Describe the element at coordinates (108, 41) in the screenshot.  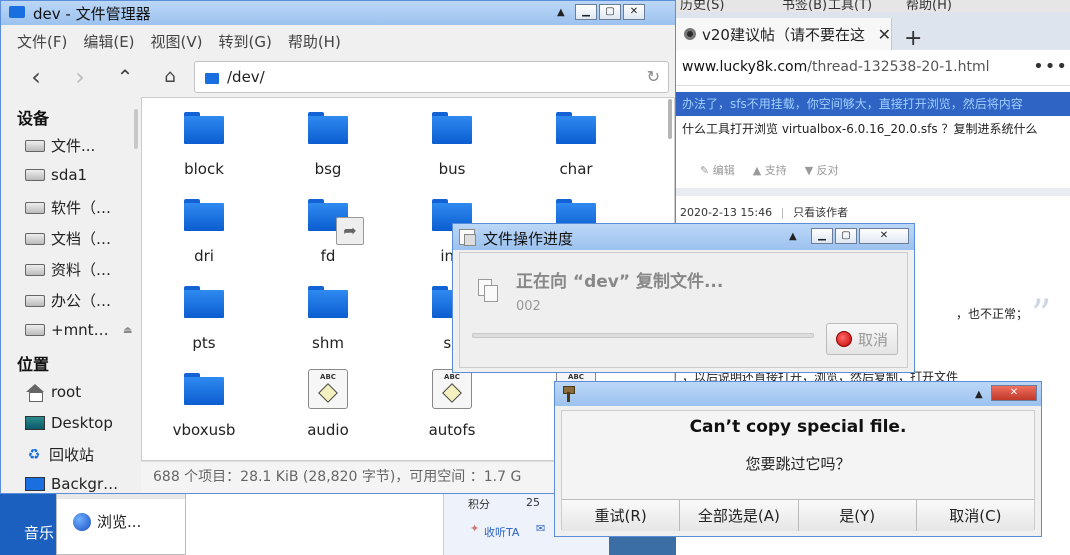
I see `menu-edit: 编辑(E)` at that location.